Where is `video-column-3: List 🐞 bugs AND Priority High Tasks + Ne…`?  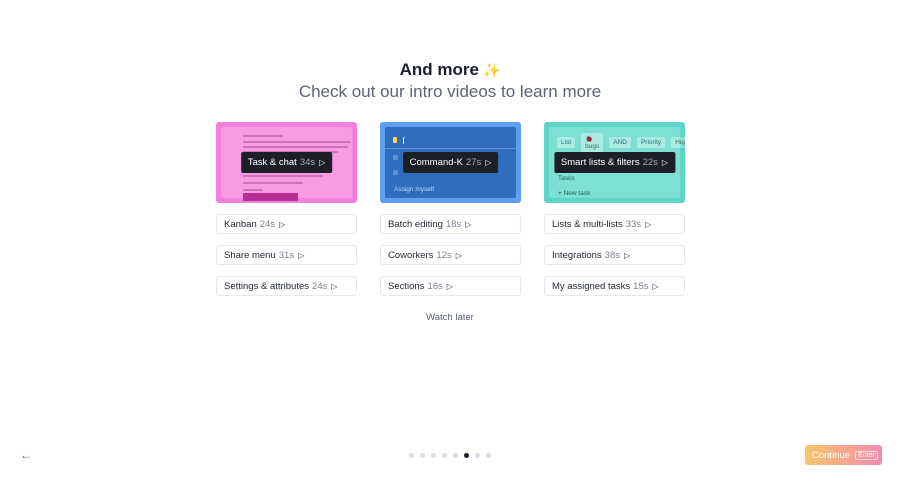
video-column-3: List 🐞 bugs AND Priority High Tasks + Ne… is located at coordinates (614, 209).